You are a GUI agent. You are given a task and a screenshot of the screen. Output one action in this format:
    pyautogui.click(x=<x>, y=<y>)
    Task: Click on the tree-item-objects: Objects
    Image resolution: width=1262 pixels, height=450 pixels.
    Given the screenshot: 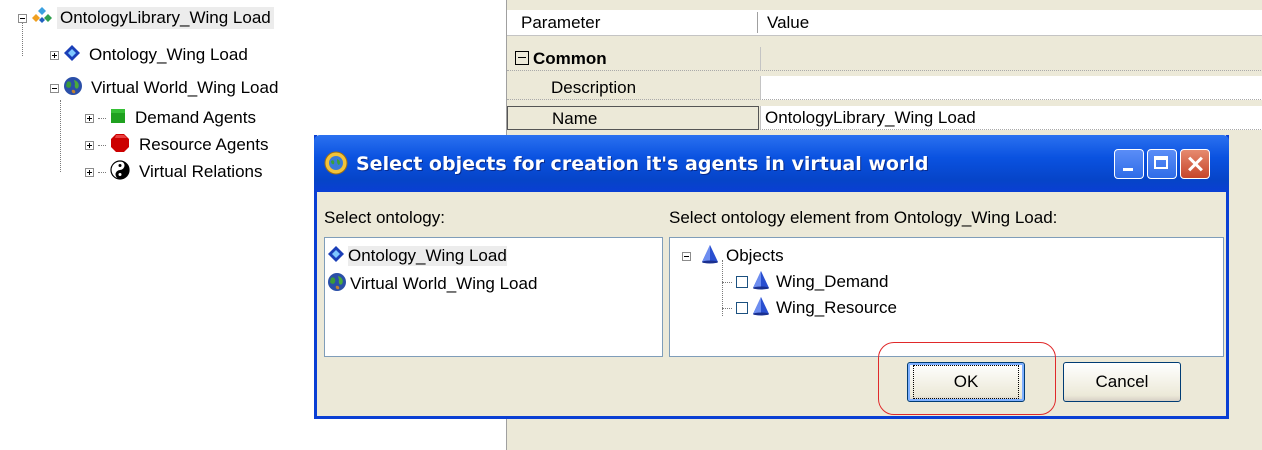 What is the action you would take?
    pyautogui.click(x=733, y=256)
    